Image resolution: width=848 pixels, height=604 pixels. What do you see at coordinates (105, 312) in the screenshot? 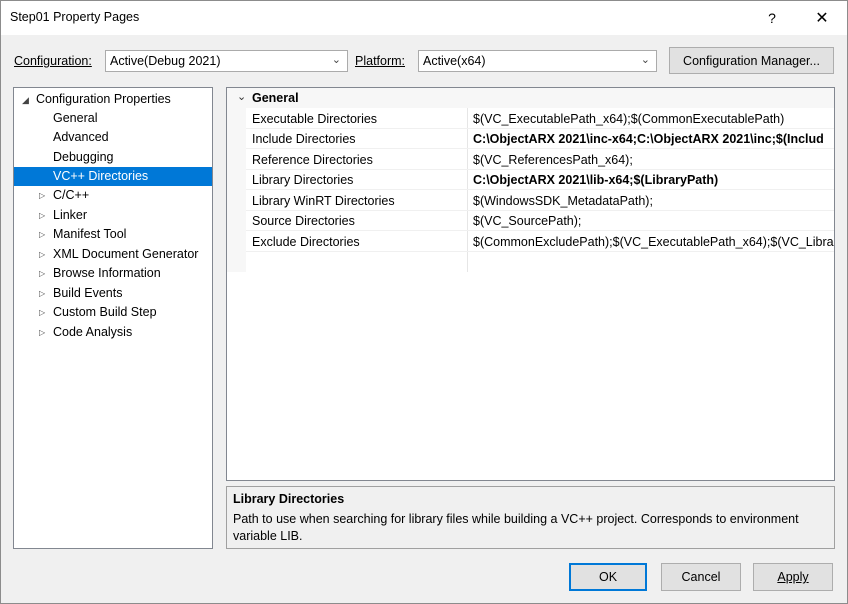
I see `tree-item-label: Custom Build Step` at bounding box center [105, 312].